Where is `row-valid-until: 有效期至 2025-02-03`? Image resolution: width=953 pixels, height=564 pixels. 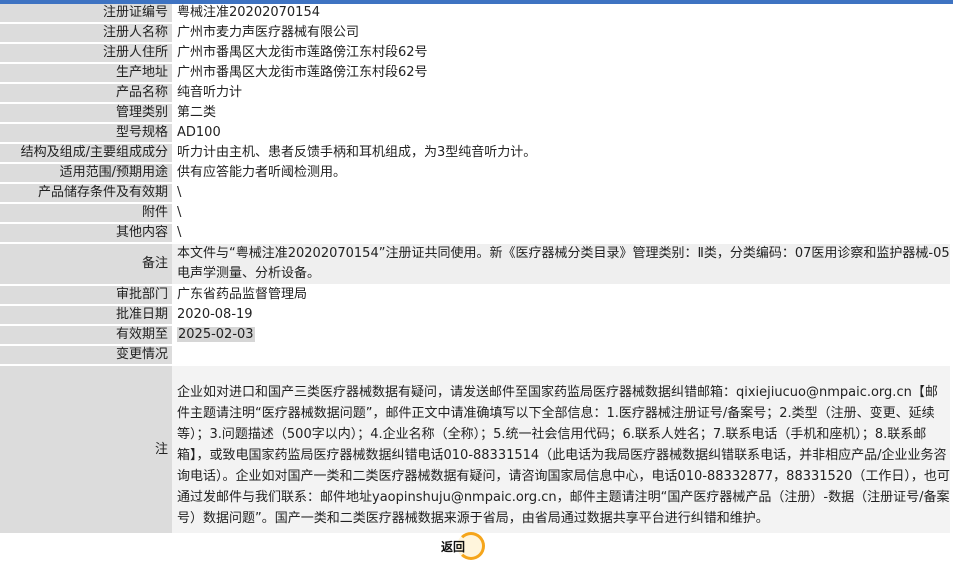
row-valid-until: 有效期至 2025-02-03 is located at coordinates (475, 335).